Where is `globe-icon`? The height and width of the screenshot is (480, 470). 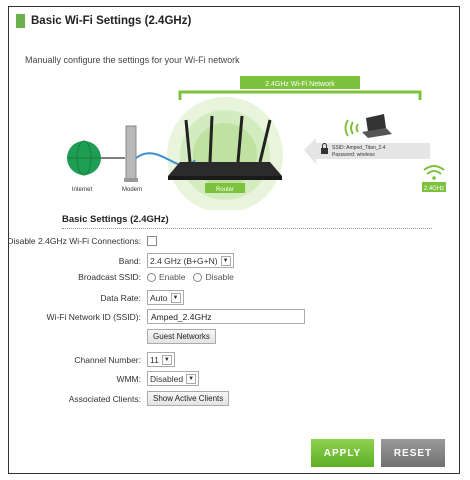 globe-icon is located at coordinates (84, 158).